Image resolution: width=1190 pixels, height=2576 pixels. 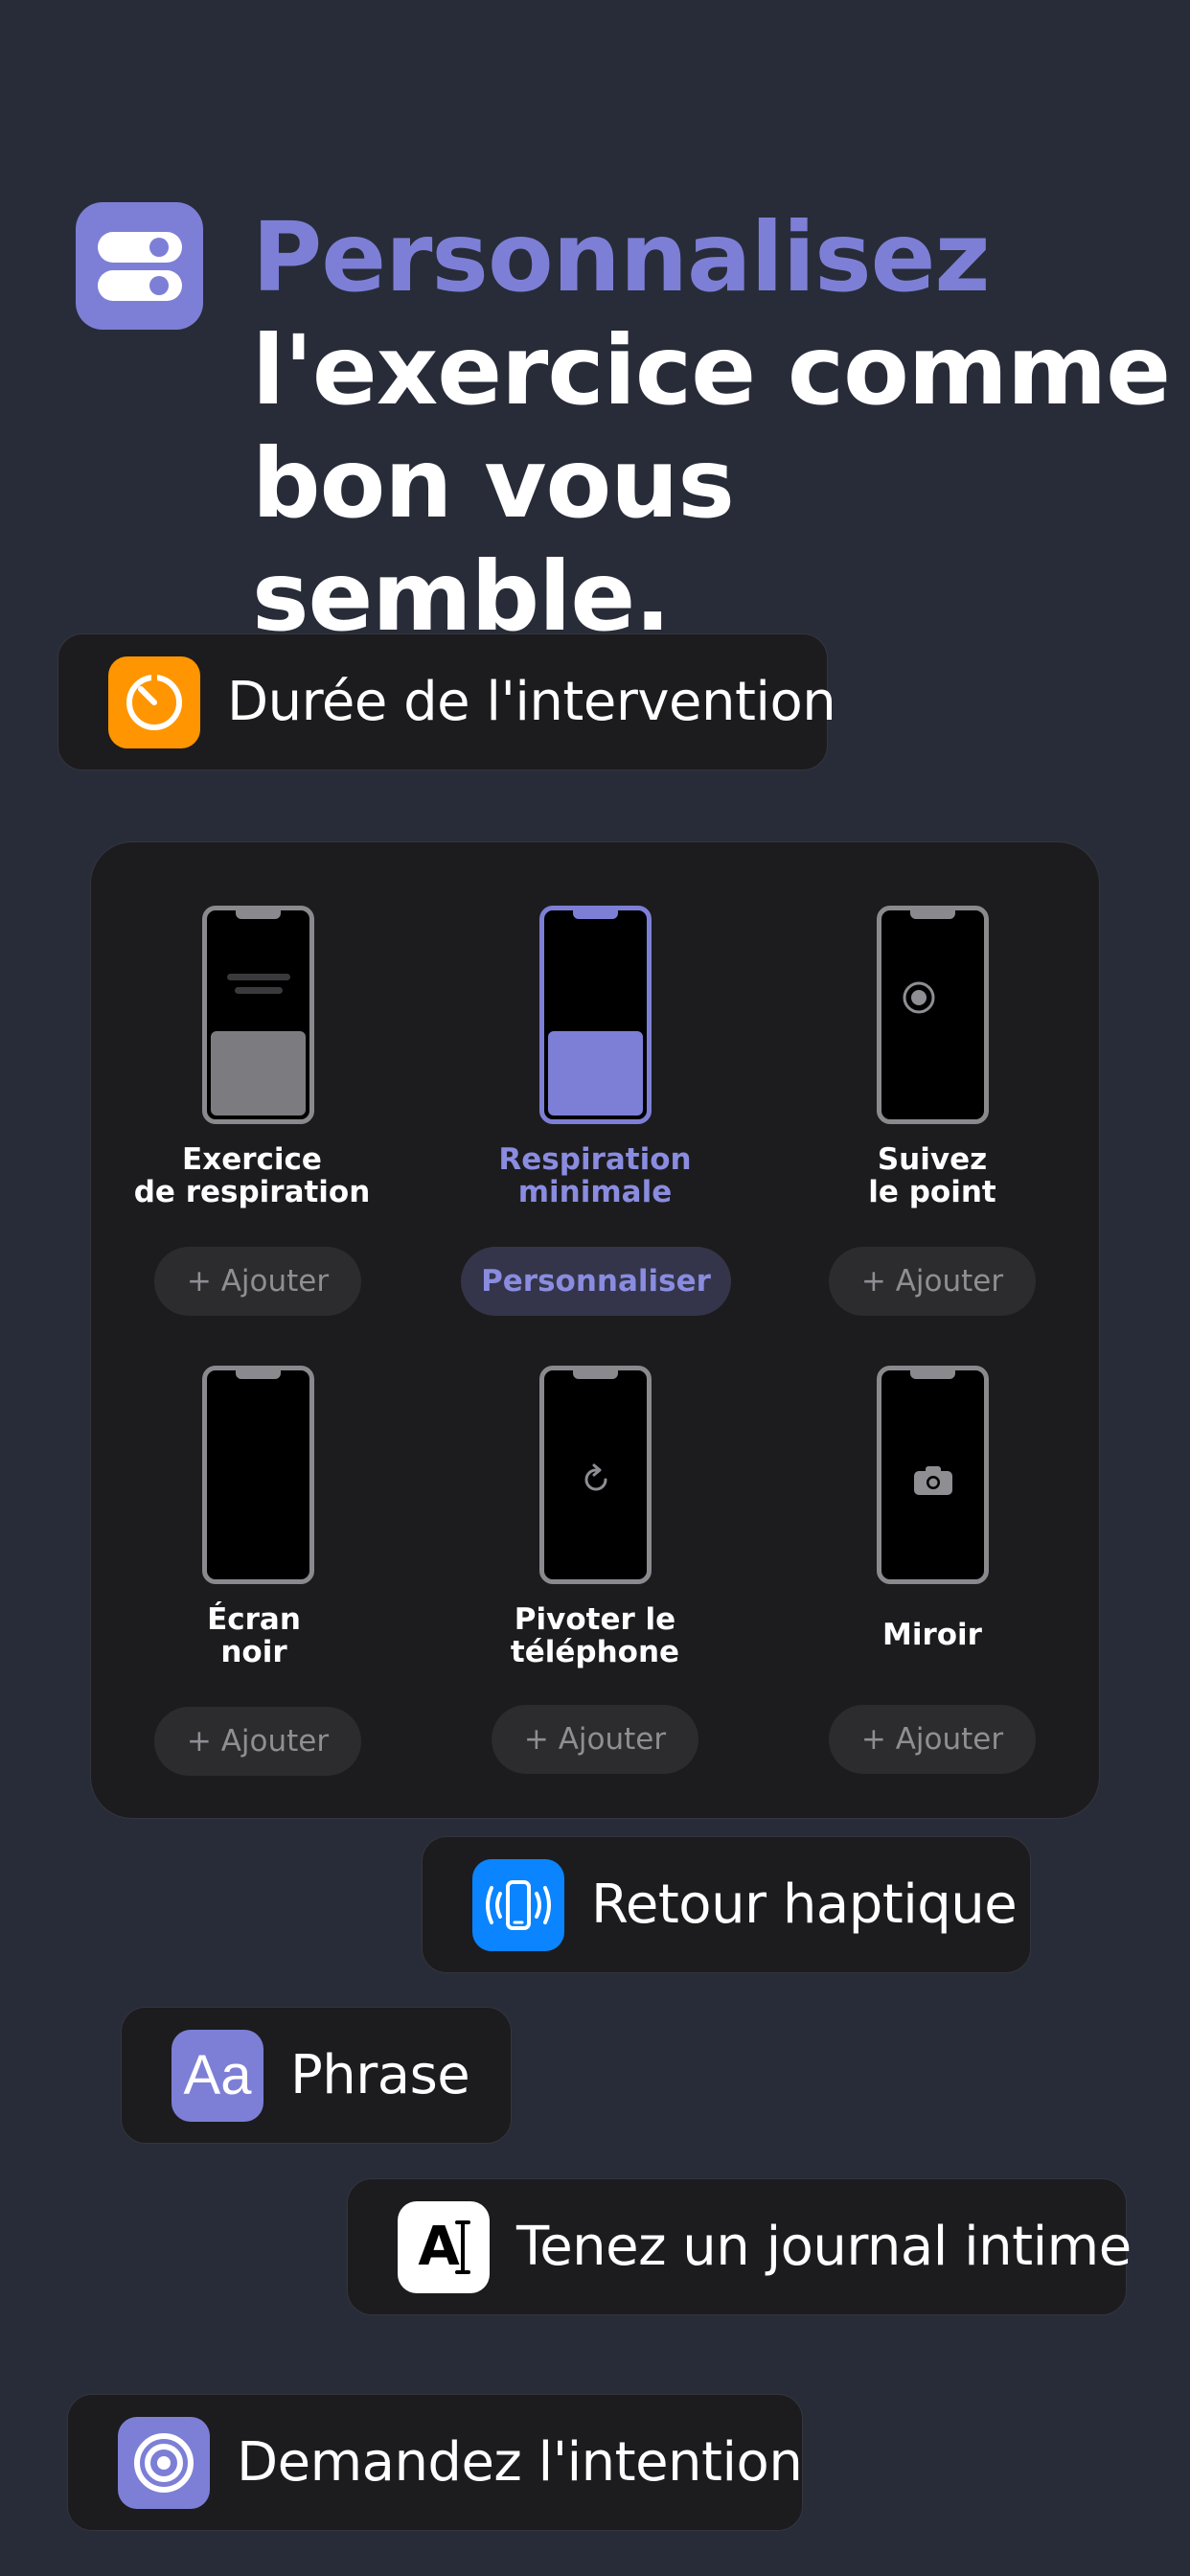 What do you see at coordinates (444, 2246) in the screenshot?
I see `text-cursor-icon: A` at bounding box center [444, 2246].